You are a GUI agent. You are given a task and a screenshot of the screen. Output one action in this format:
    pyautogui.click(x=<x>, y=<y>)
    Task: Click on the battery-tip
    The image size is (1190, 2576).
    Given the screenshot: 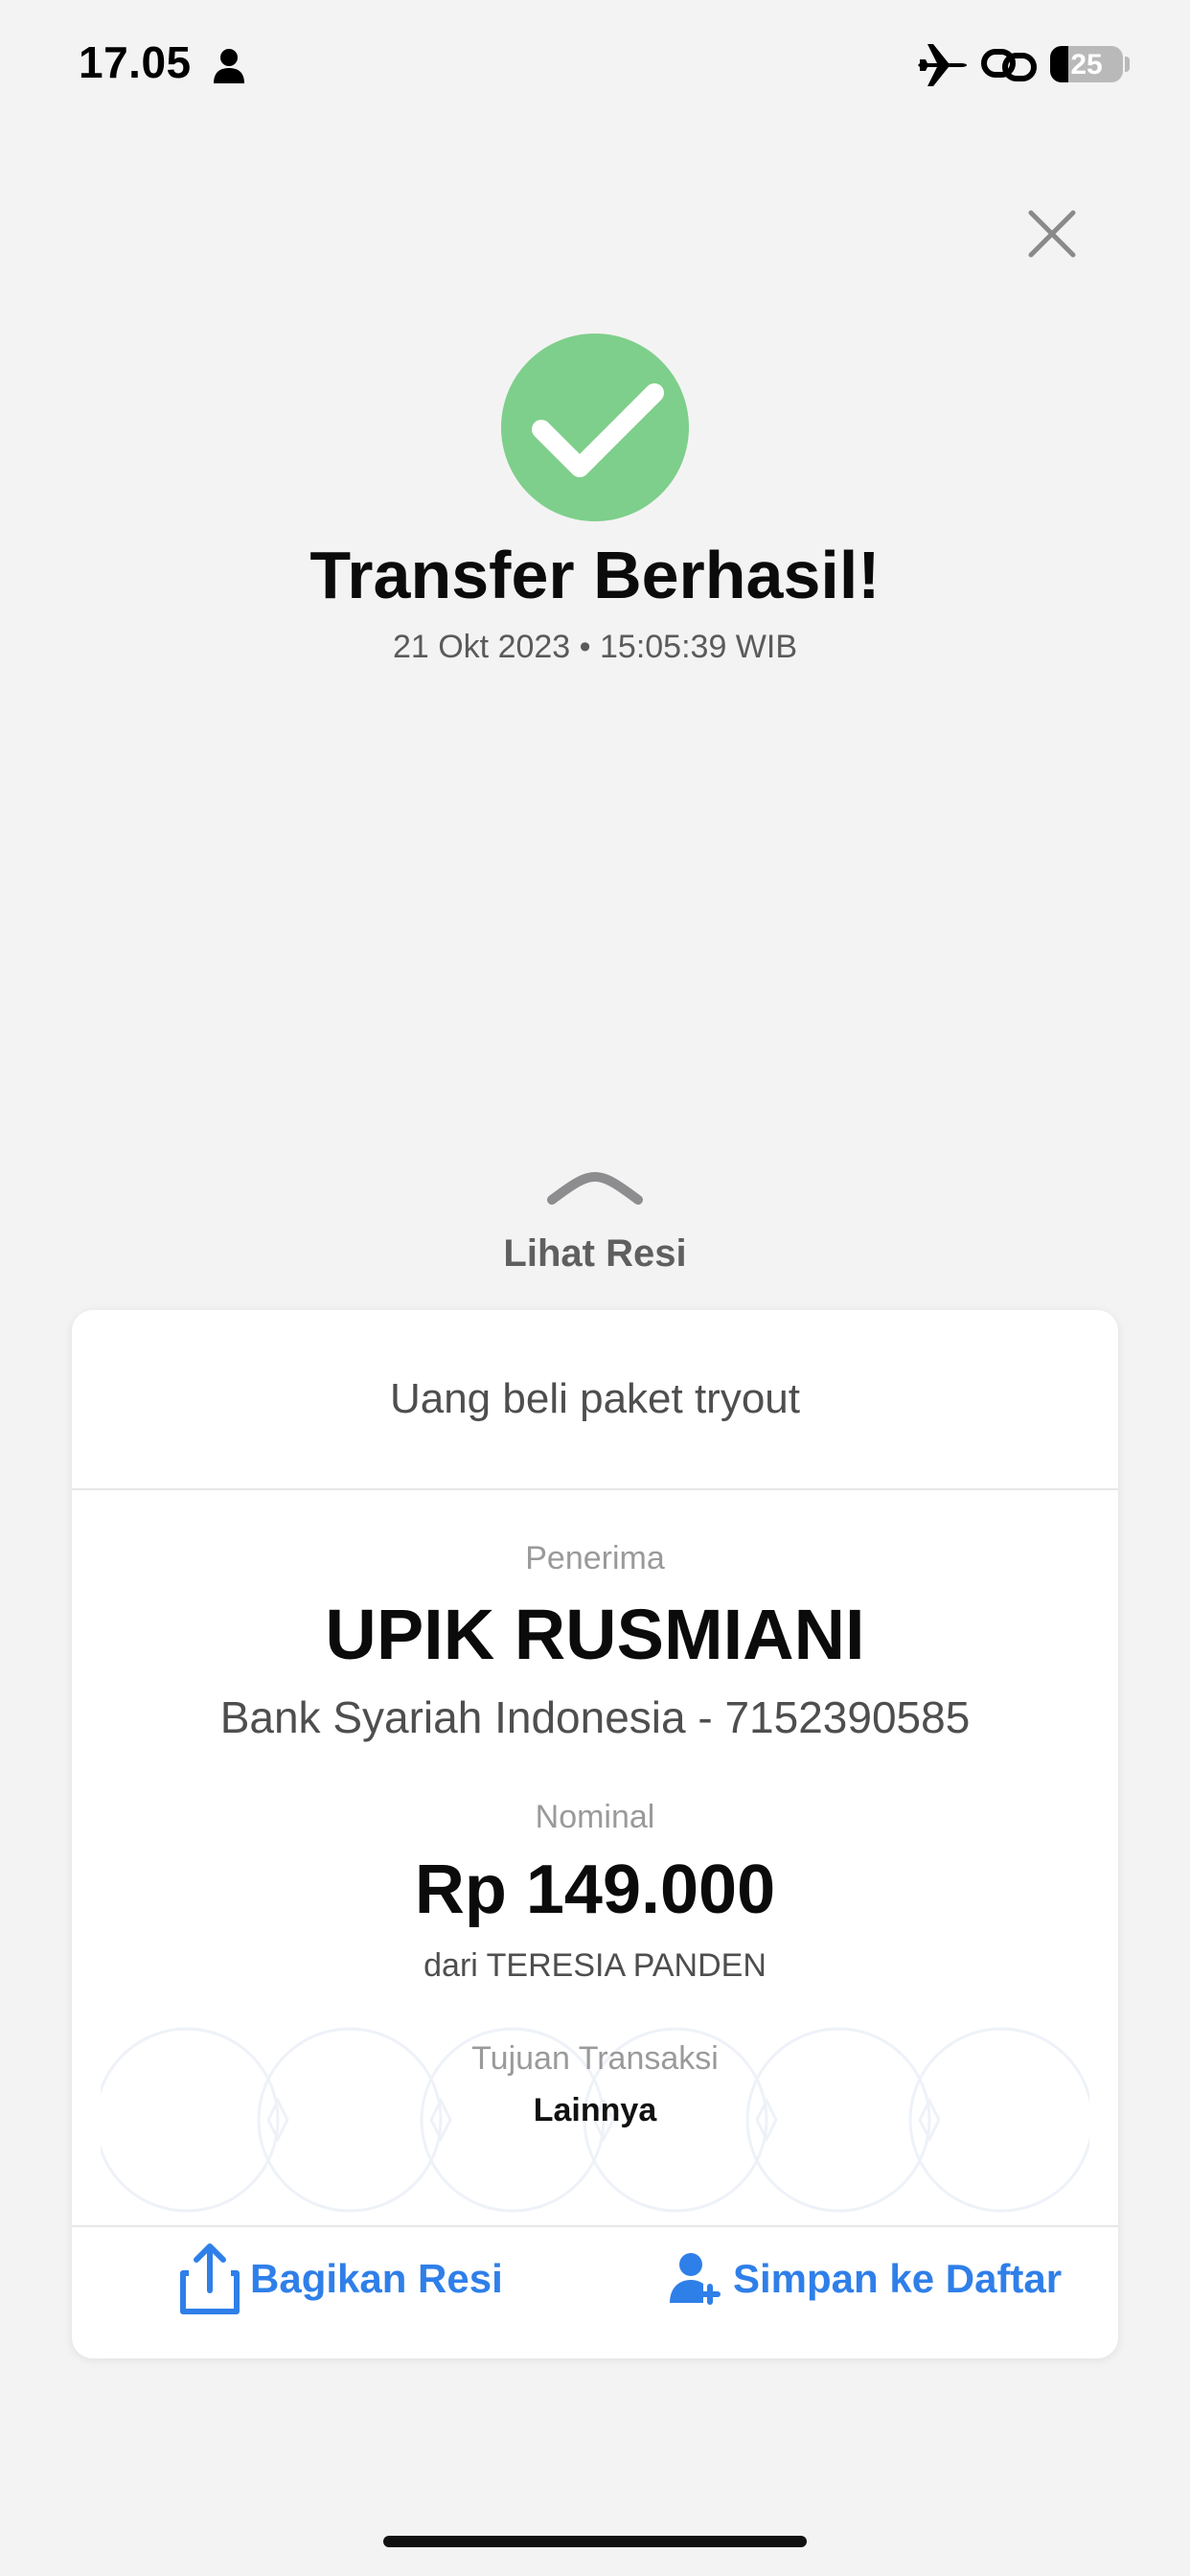 What is the action you would take?
    pyautogui.click(x=1128, y=64)
    